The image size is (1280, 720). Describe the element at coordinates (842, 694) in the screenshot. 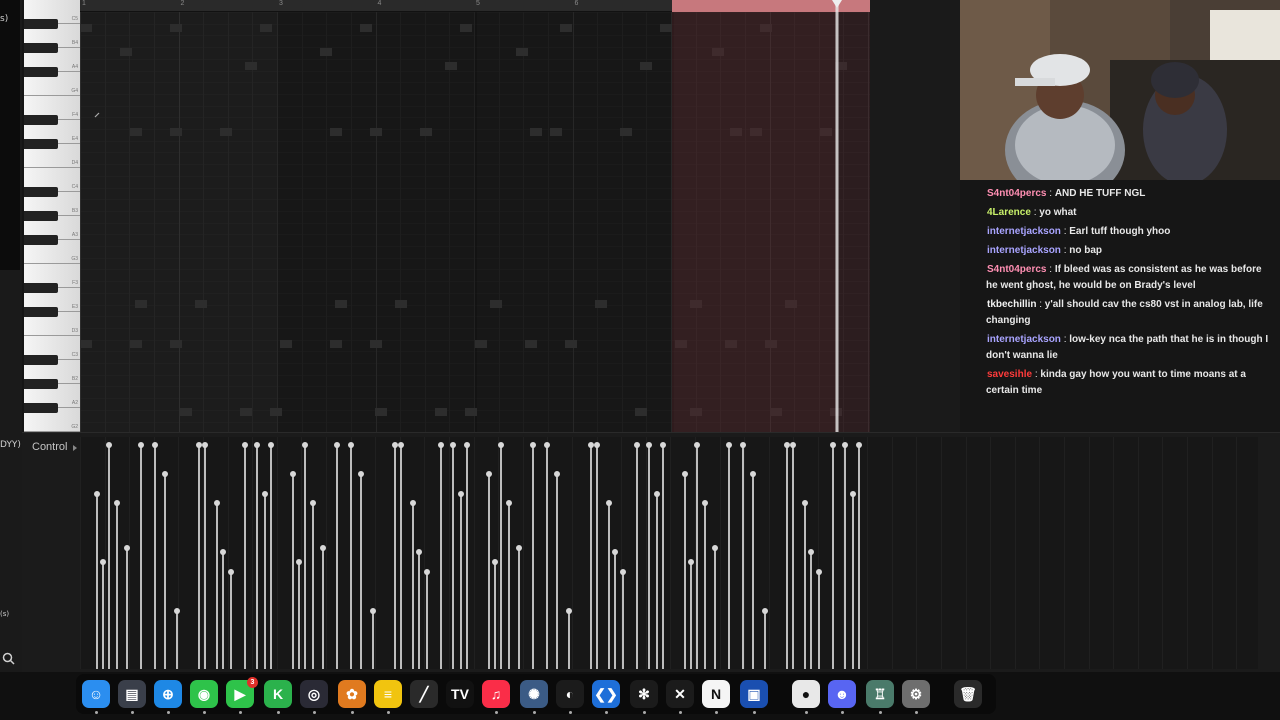

I see `discord-icon: ☻` at that location.